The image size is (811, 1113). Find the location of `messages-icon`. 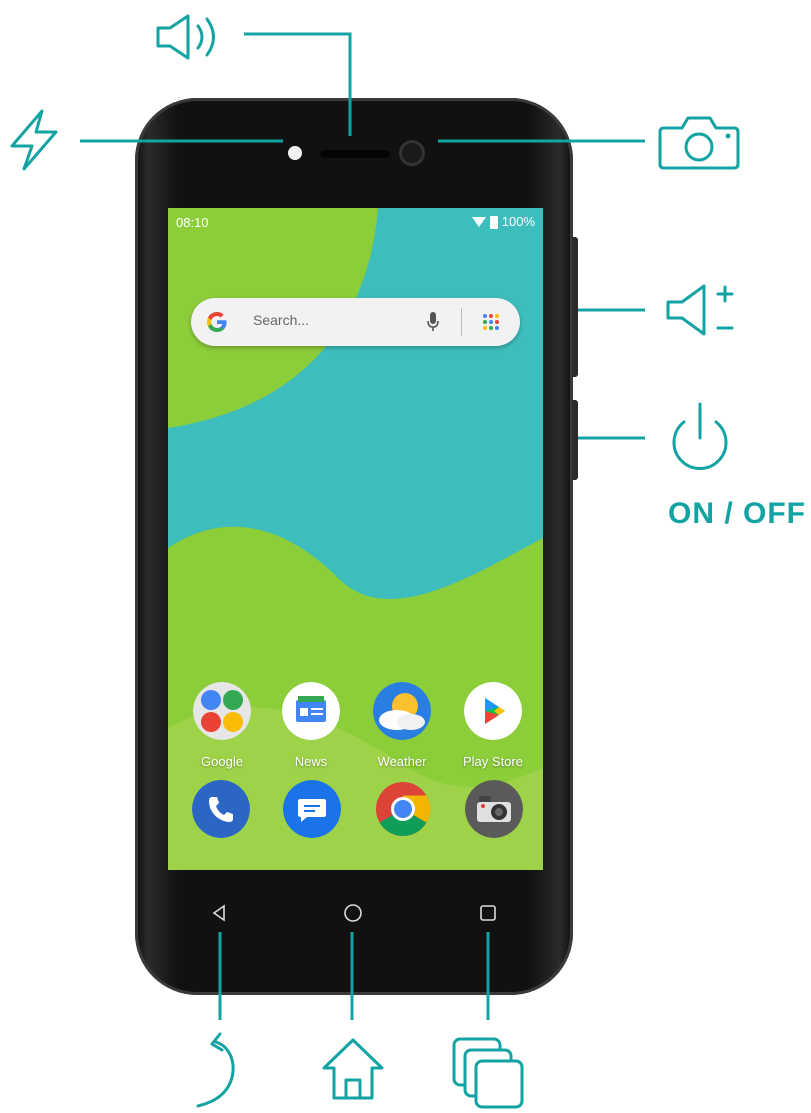

messages-icon is located at coordinates (312, 809).